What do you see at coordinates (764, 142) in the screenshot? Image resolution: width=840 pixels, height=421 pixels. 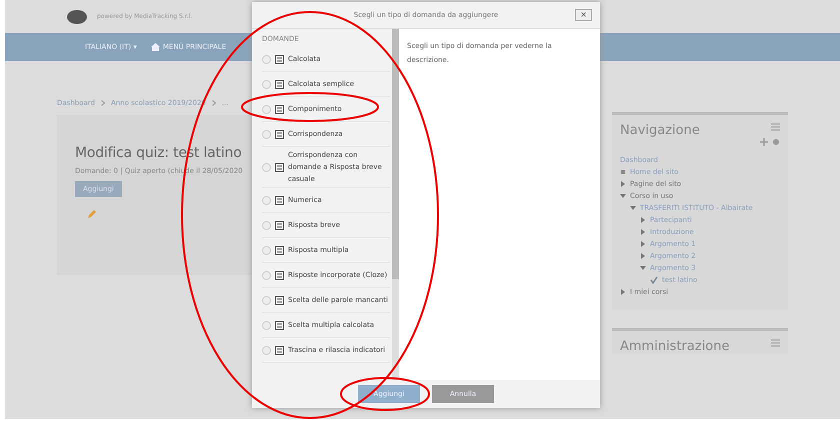 I see `plus-icon` at bounding box center [764, 142].